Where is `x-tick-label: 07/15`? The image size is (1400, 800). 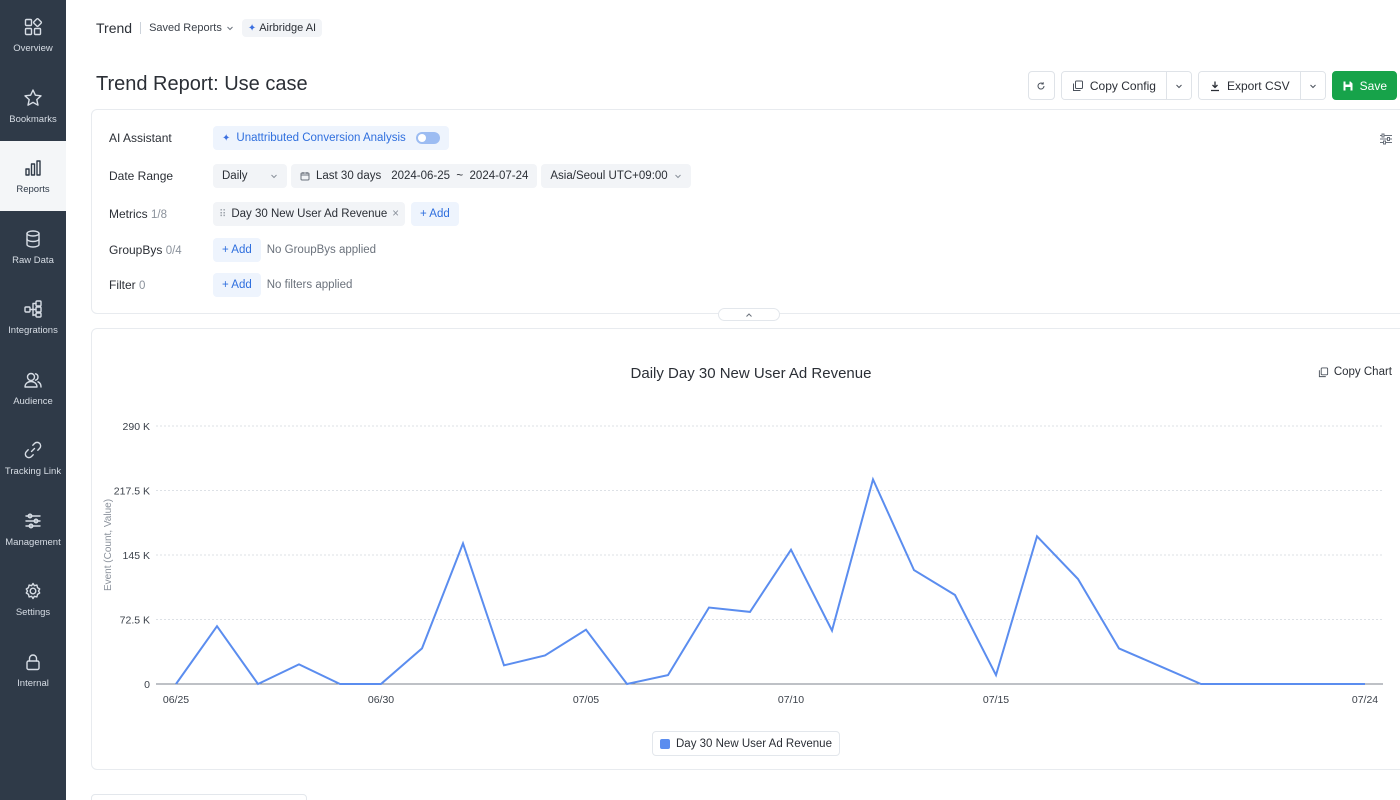 x-tick-label: 07/15 is located at coordinates (996, 700).